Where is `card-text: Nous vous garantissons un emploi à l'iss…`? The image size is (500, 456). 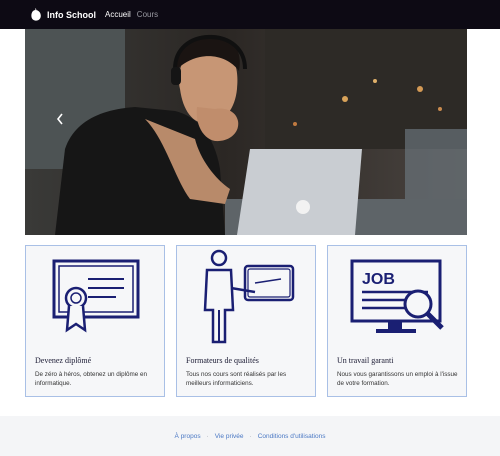
card-text: Nous vous garantissons un emploi à l'iss… is located at coordinates (397, 379).